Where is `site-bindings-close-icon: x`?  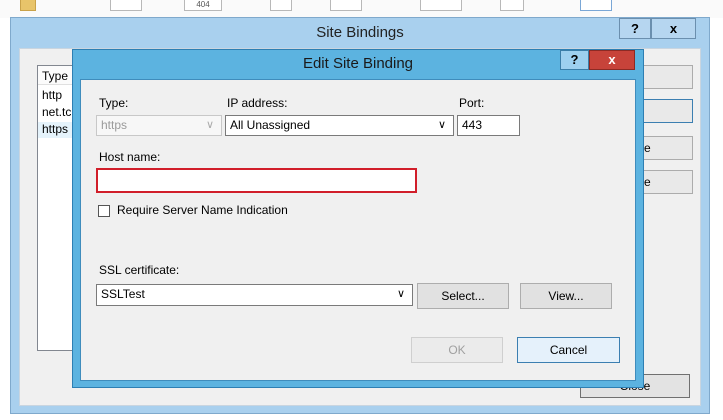 site-bindings-close-icon: x is located at coordinates (673, 28).